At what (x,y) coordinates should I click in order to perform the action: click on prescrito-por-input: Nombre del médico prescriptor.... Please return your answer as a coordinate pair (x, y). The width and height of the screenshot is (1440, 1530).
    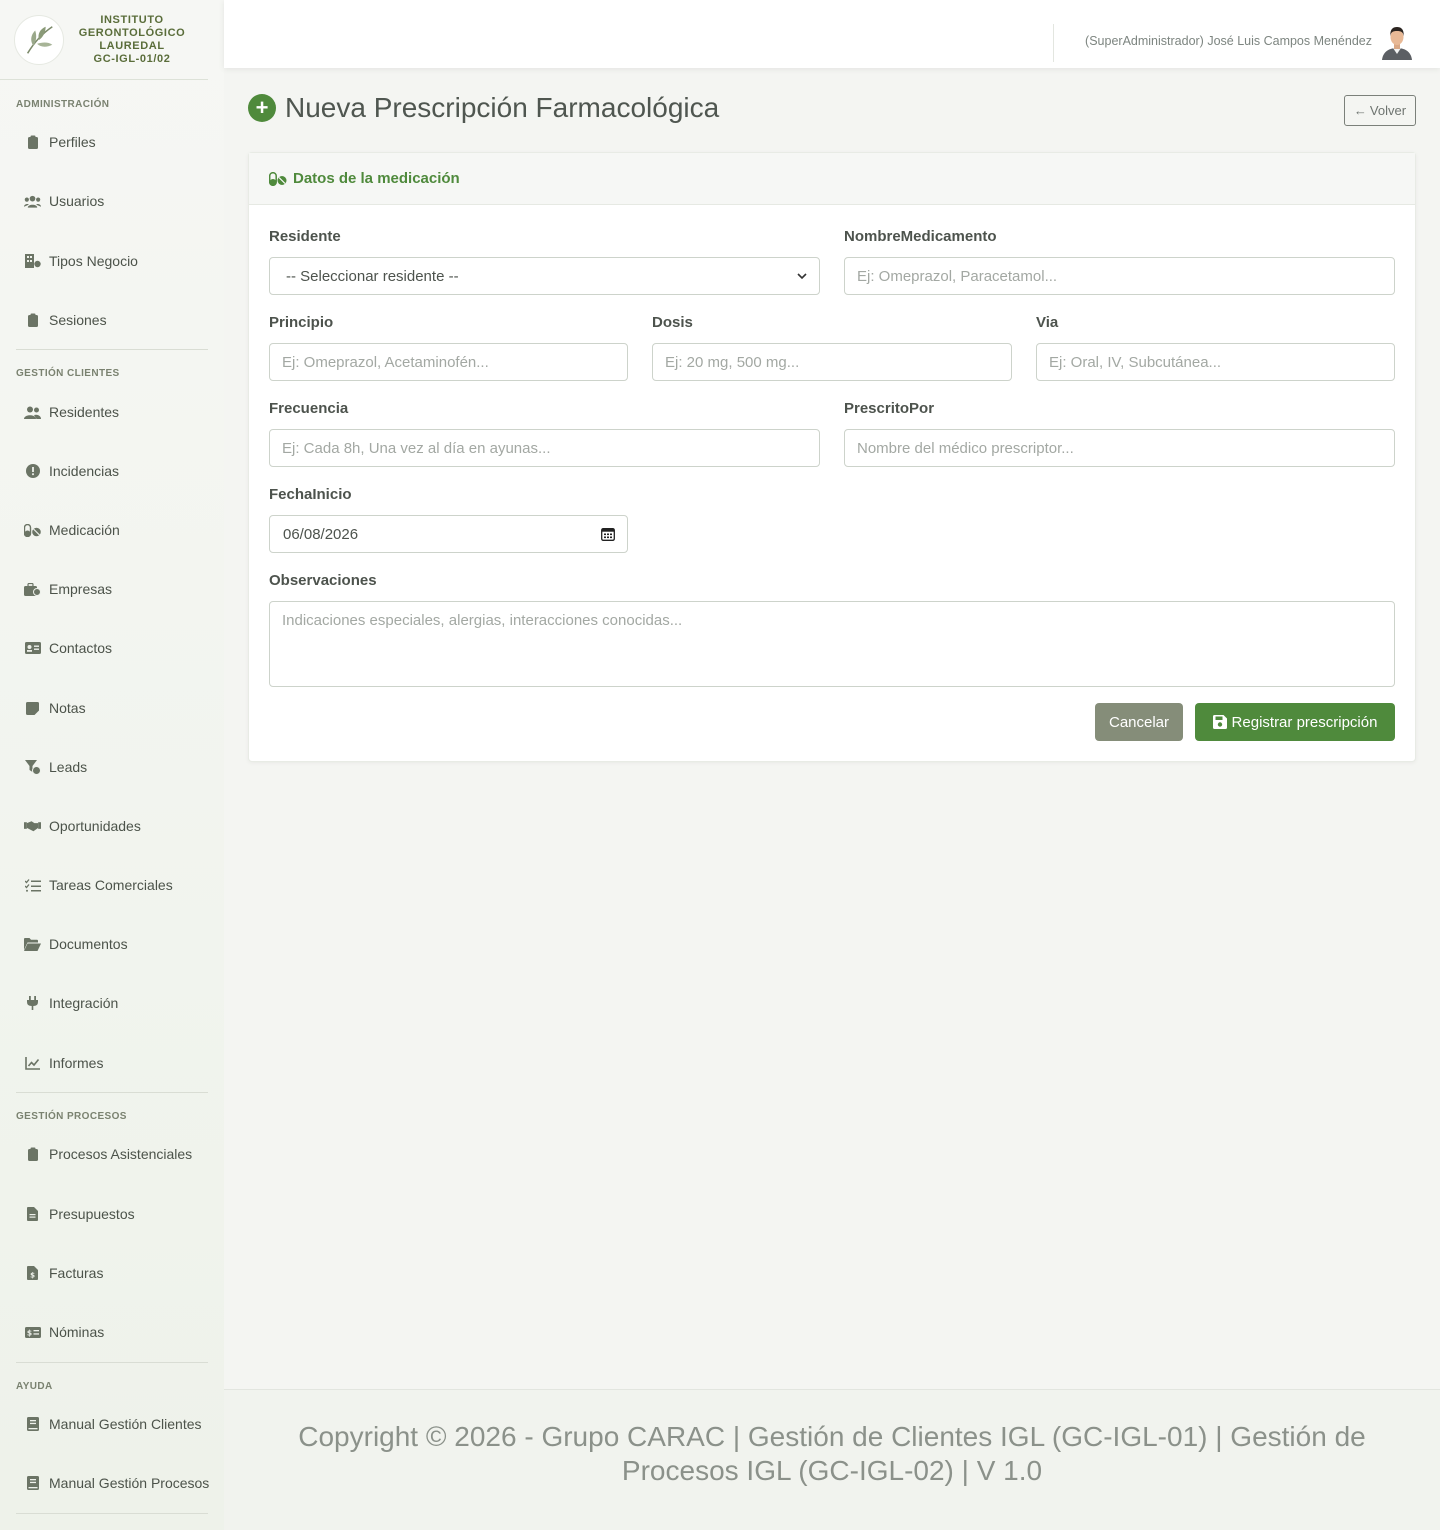
    Looking at the image, I should click on (1119, 448).